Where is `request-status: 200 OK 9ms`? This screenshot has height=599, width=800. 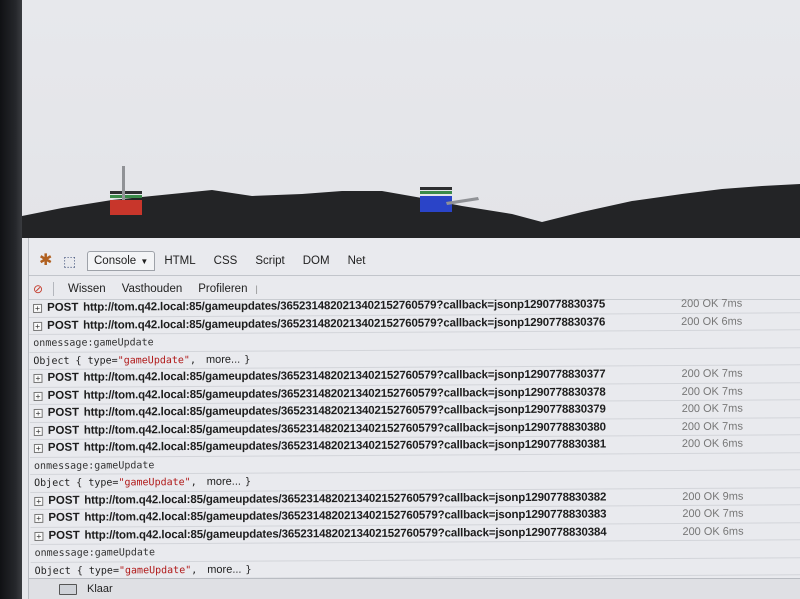 request-status: 200 OK 9ms is located at coordinates (713, 496).